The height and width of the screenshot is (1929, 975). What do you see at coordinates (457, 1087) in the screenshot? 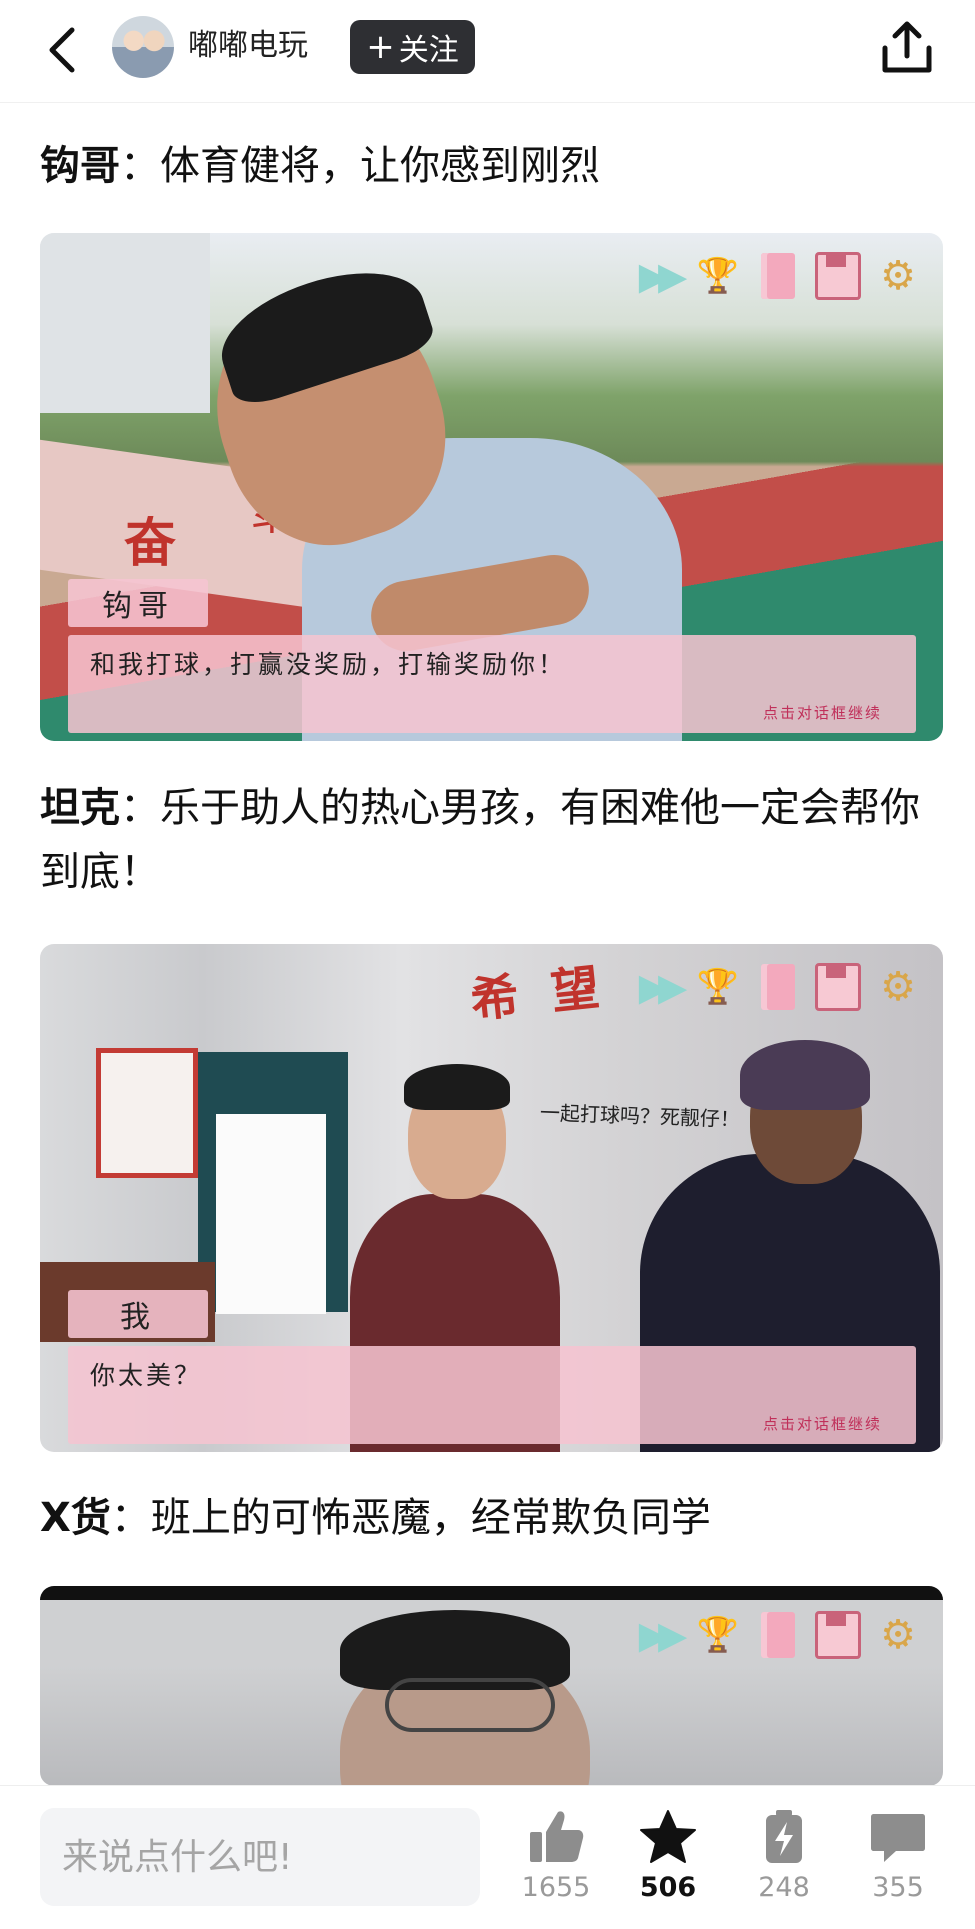
I see `boy-hair` at bounding box center [457, 1087].